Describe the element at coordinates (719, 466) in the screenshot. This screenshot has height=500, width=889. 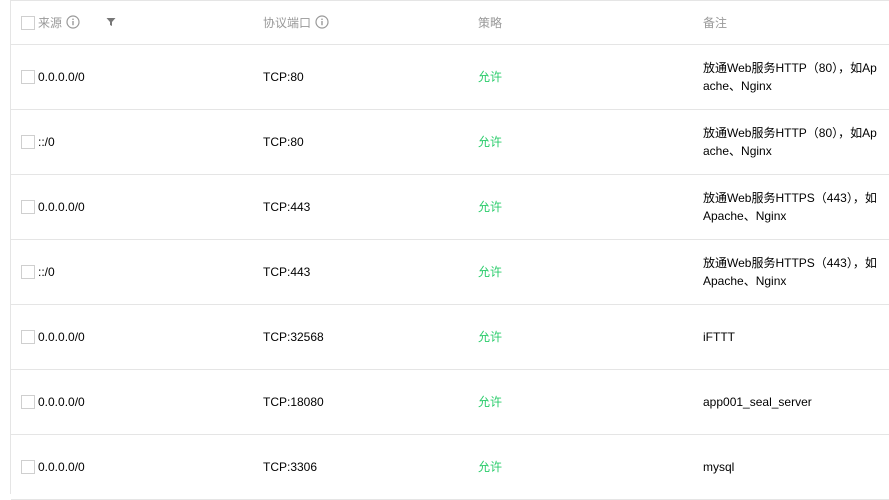
I see `note-value: mysql` at that location.